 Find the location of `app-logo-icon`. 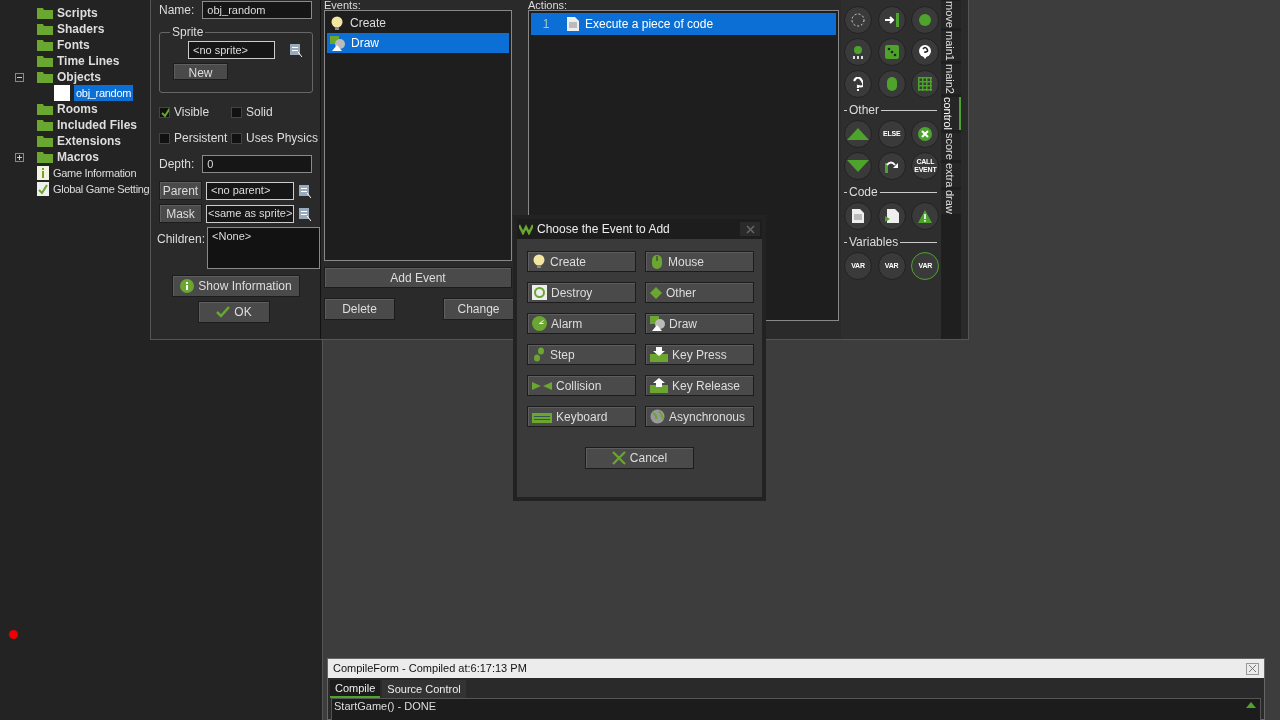

app-logo-icon is located at coordinates (526, 229).